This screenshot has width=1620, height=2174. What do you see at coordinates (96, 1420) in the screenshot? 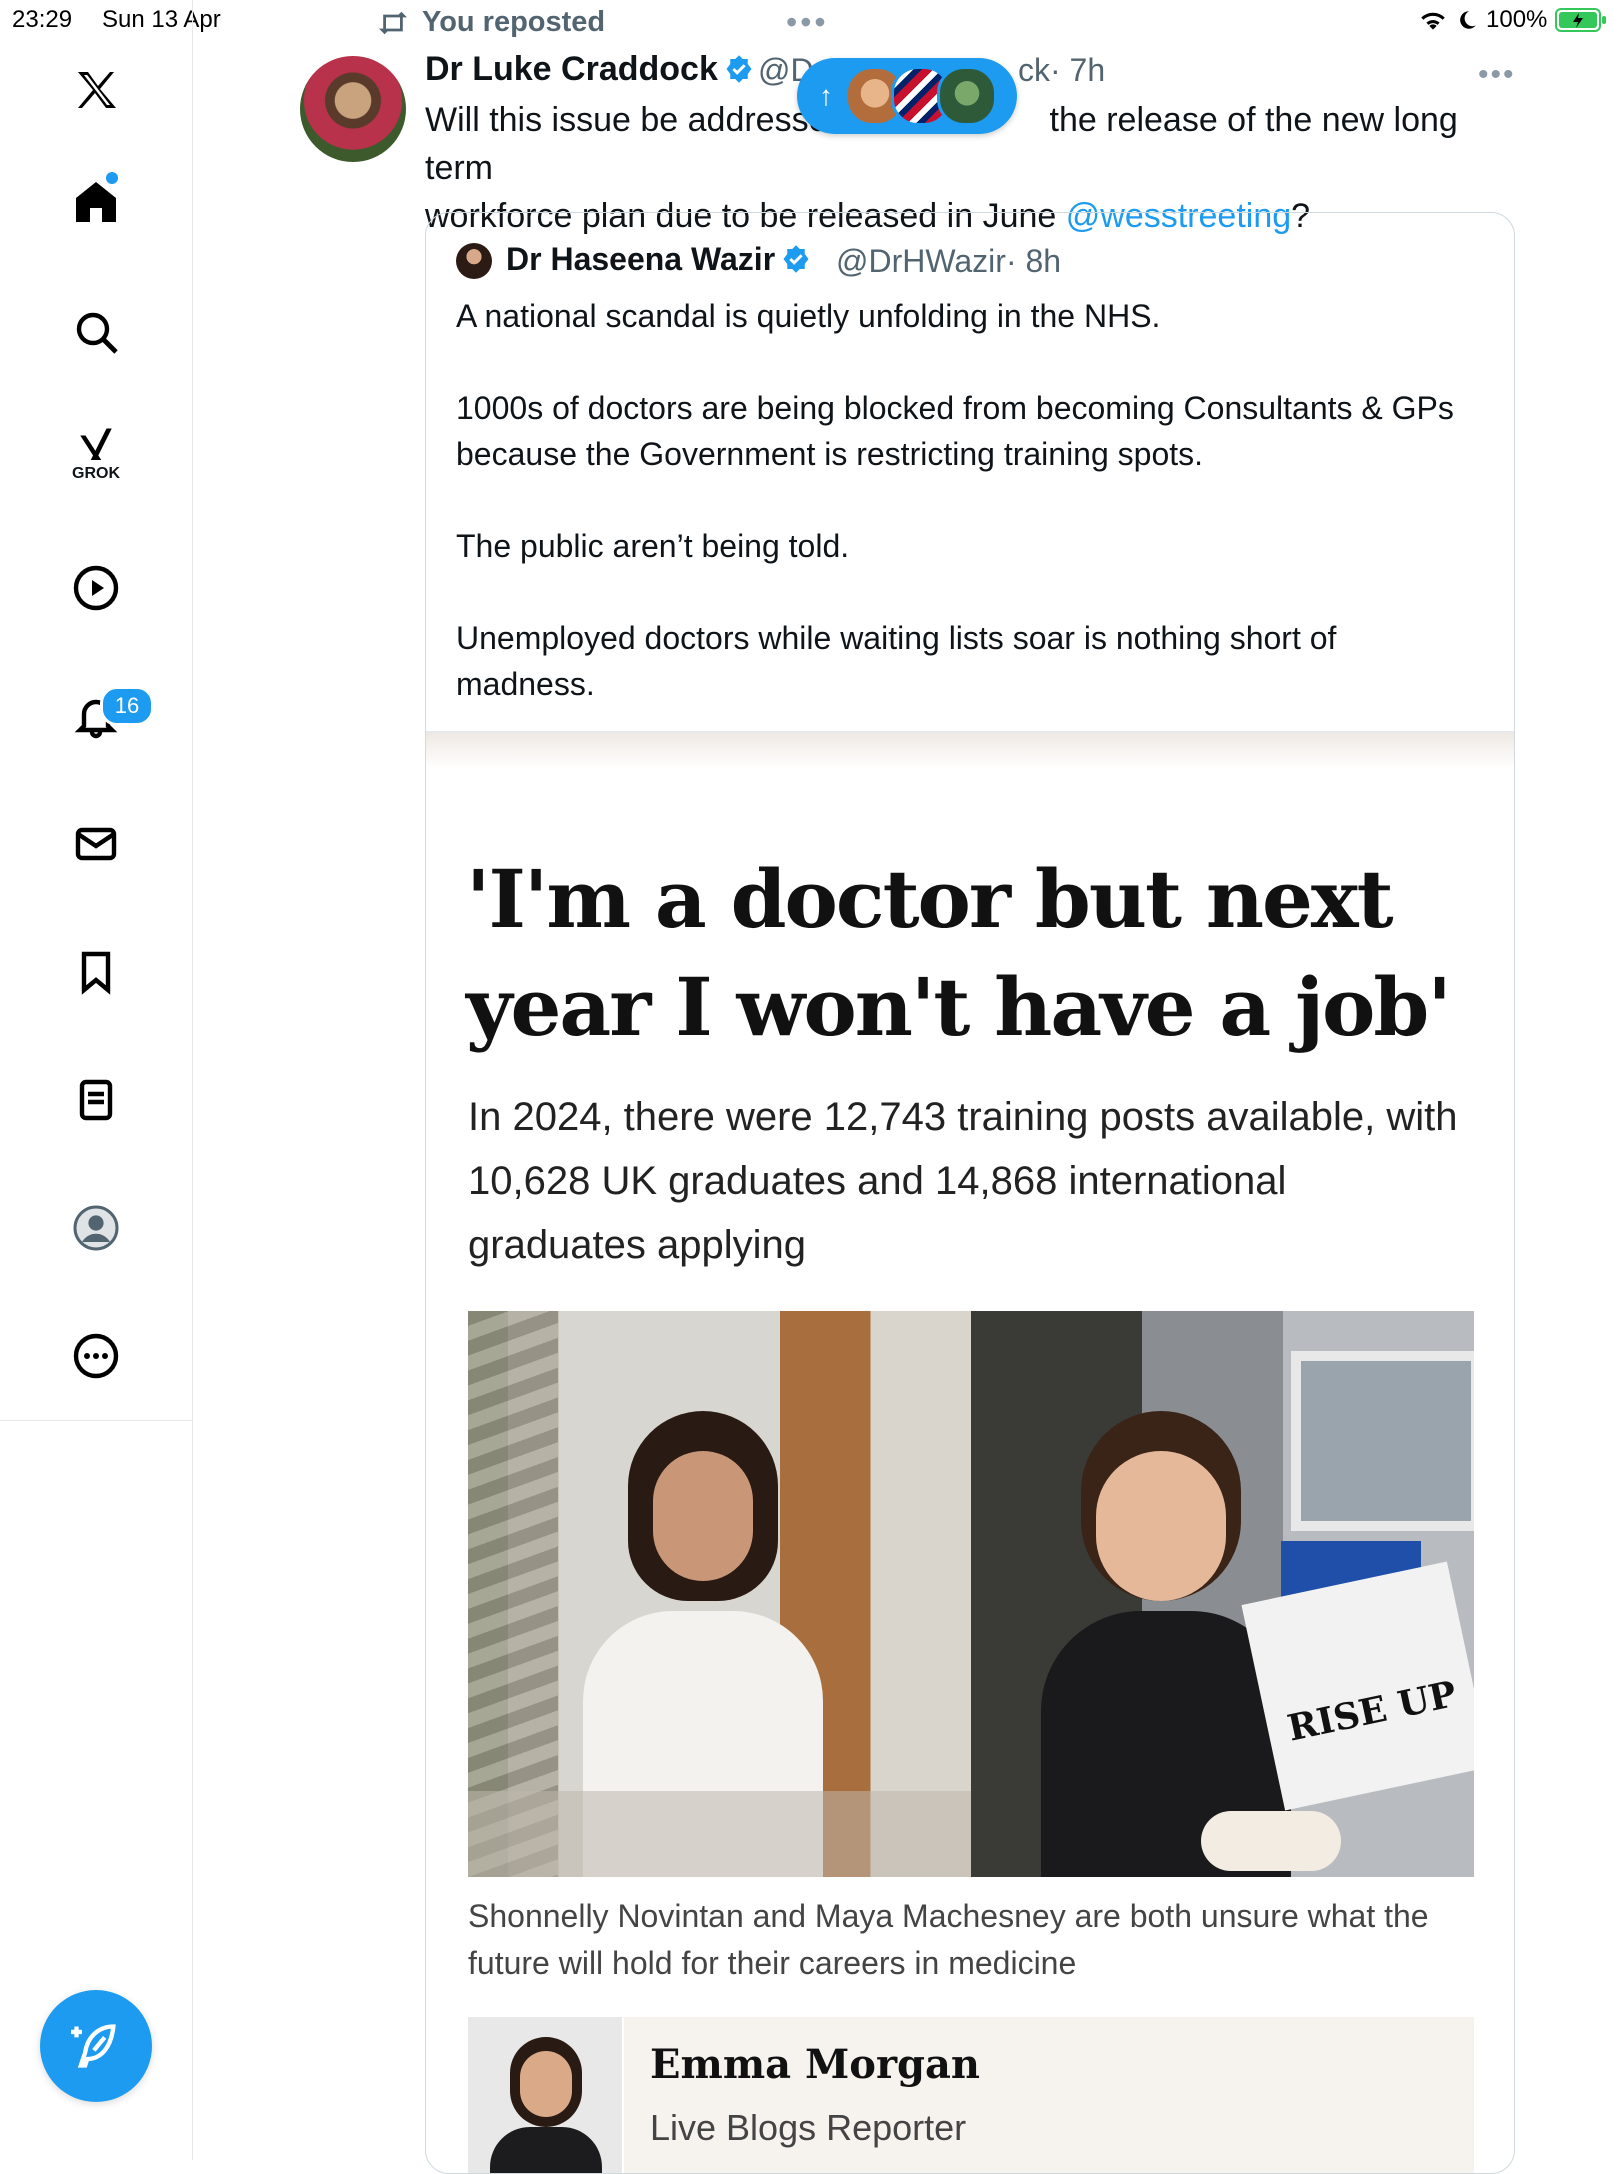
I see `sidebar-divider` at bounding box center [96, 1420].